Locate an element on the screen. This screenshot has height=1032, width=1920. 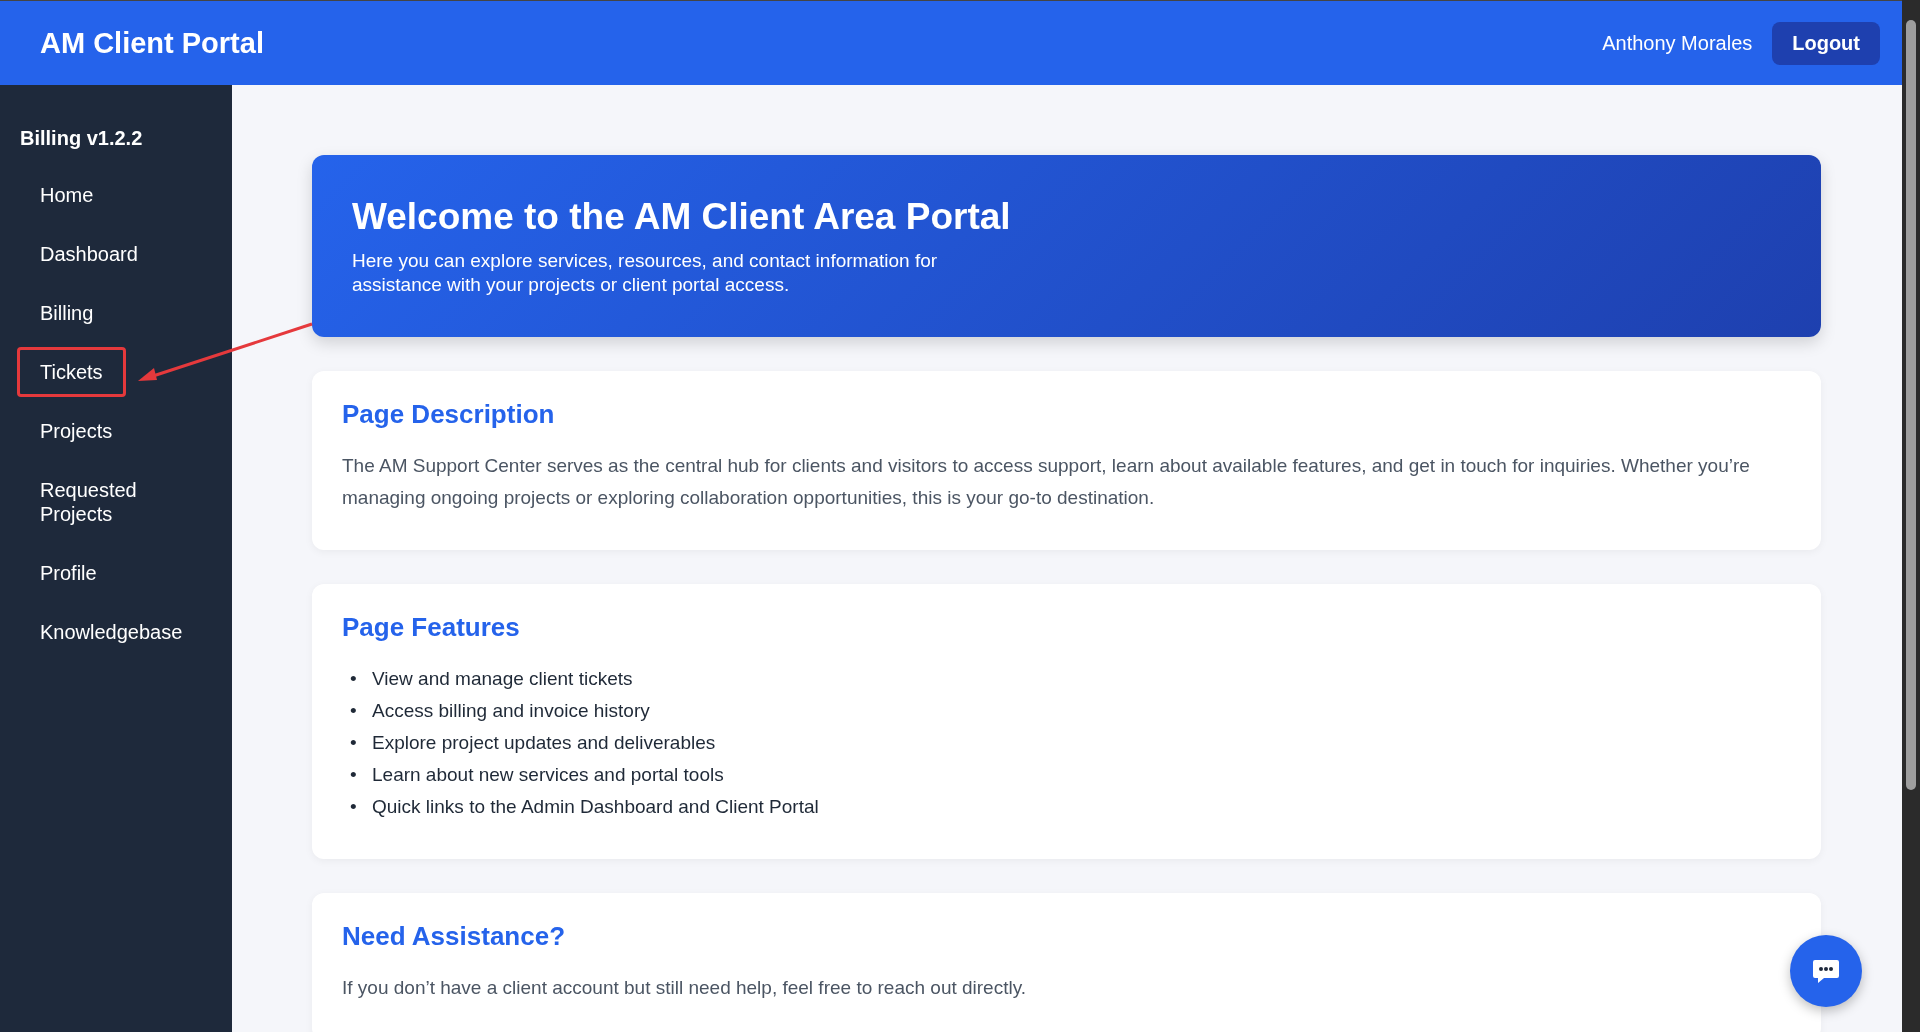
chat-button is located at coordinates (1826, 971).